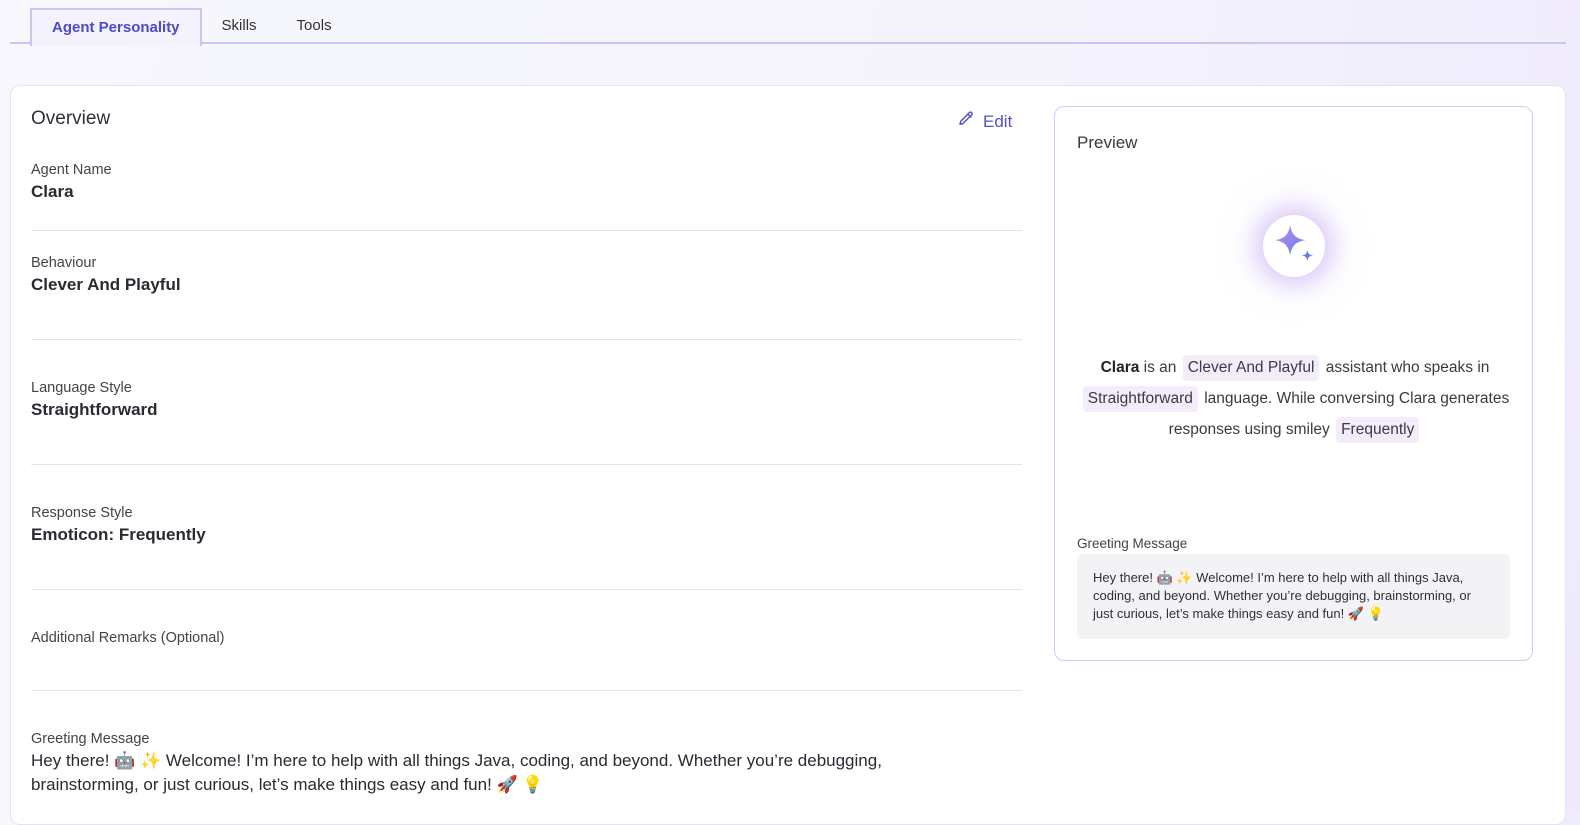 Image resolution: width=1580 pixels, height=825 pixels. Describe the element at coordinates (526, 400) in the screenshot. I see `language-style-field: Language Style Straightforward` at that location.